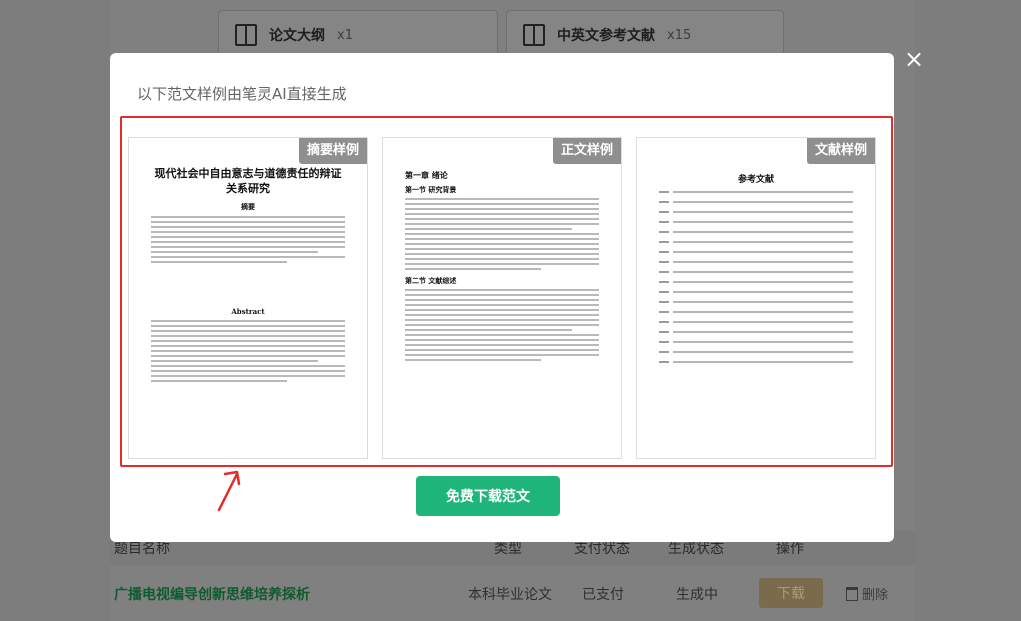  Describe the element at coordinates (426, 175) in the screenshot. I see `body-chapter-heading: 第一章 绪论` at that location.